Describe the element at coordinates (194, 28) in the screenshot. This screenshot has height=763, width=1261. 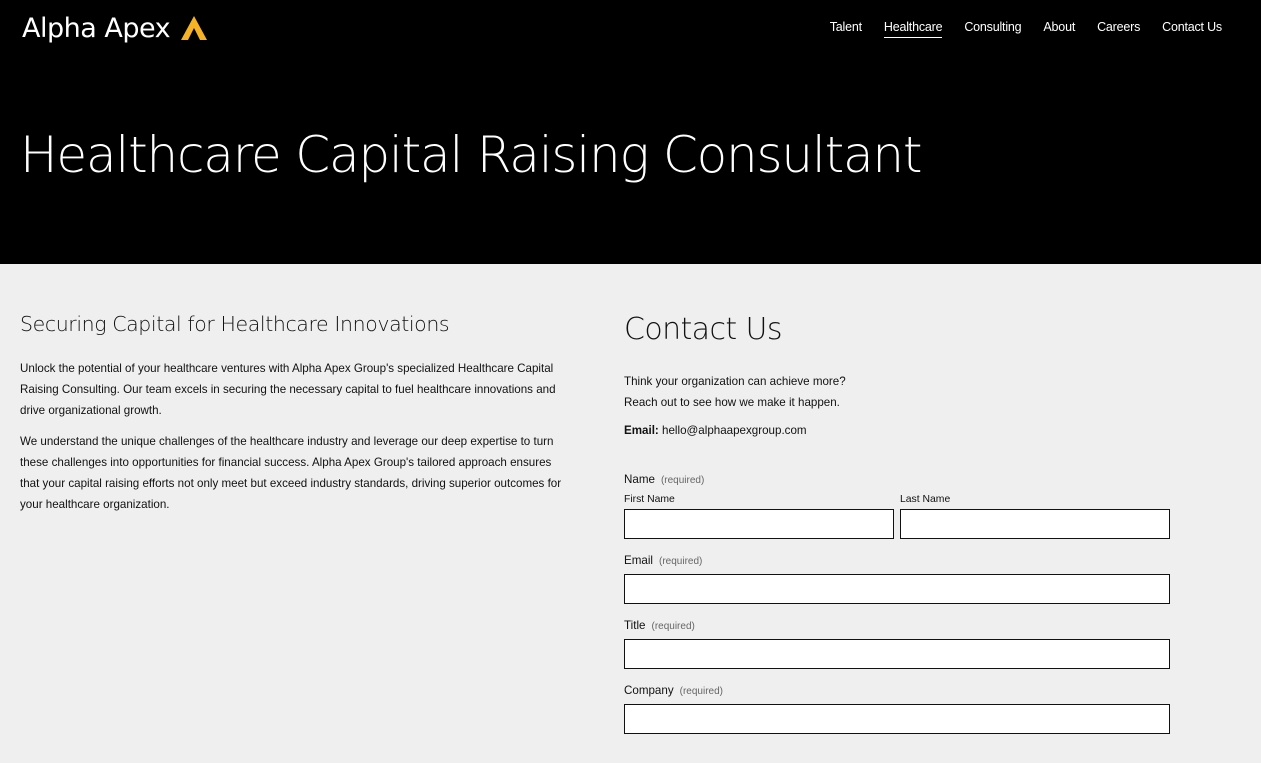
I see `apex-logo-icon` at that location.